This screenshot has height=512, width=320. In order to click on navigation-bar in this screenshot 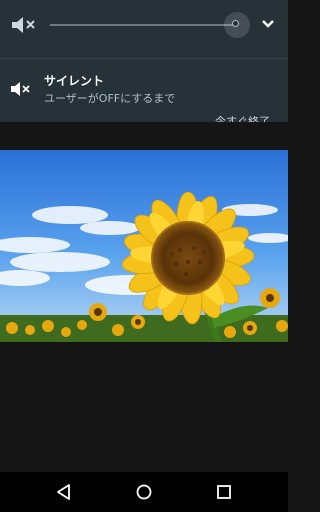, I will do `click(144, 492)`.